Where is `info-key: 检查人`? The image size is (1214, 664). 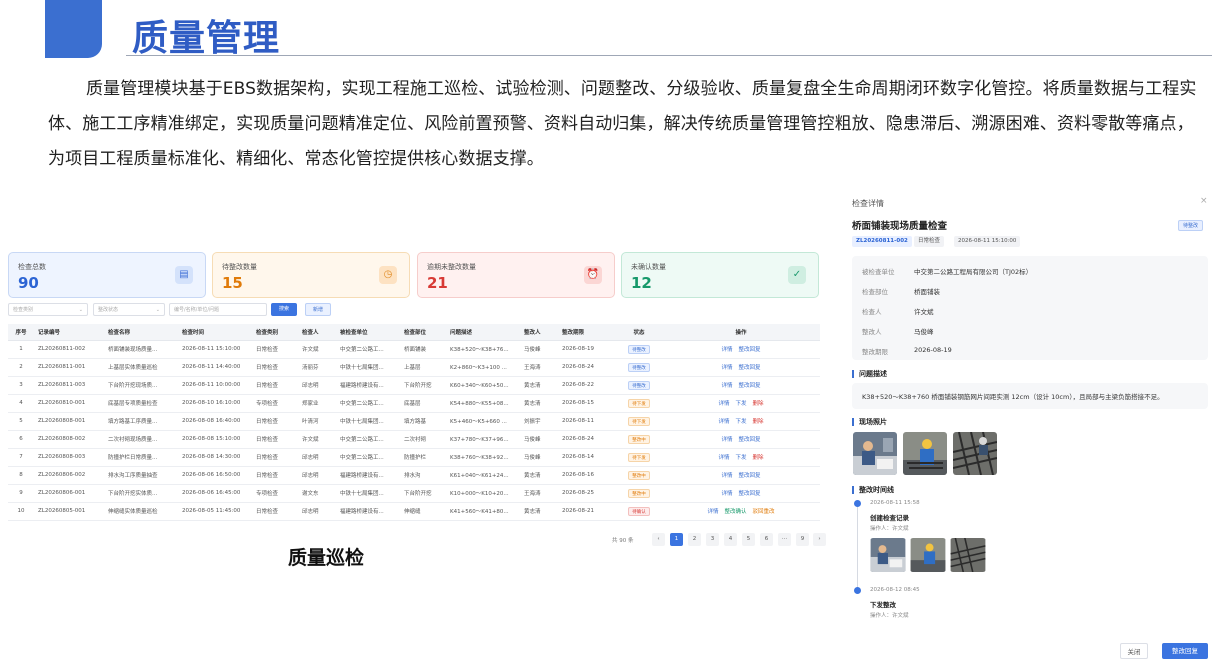 info-key: 检查人 is located at coordinates (872, 312).